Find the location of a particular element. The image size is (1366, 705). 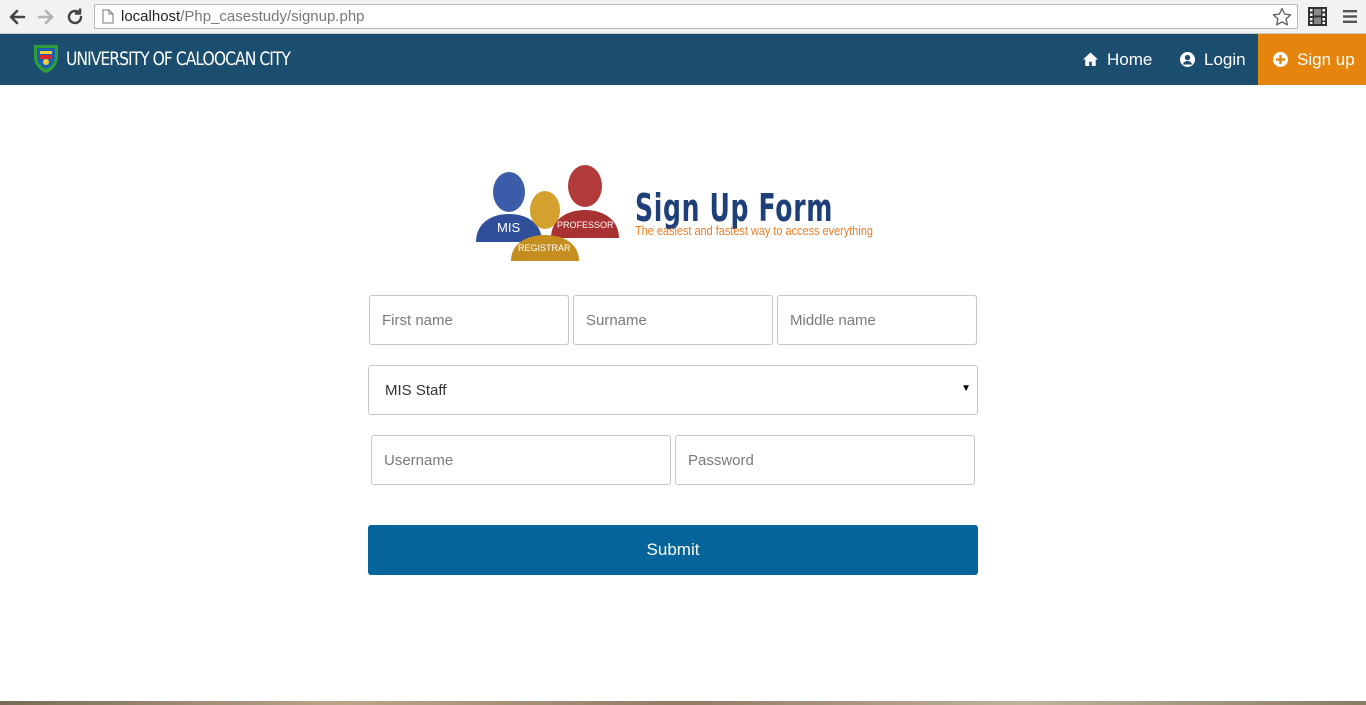

nav-login-label: Login is located at coordinates (1225, 59).